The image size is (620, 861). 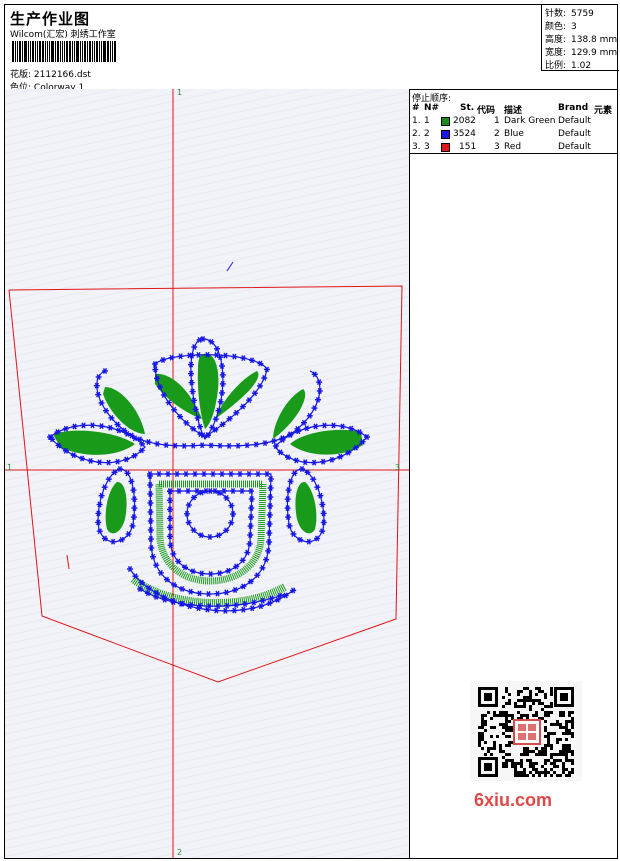 I want to click on axis-bottom-label: 2, so click(x=179, y=852).